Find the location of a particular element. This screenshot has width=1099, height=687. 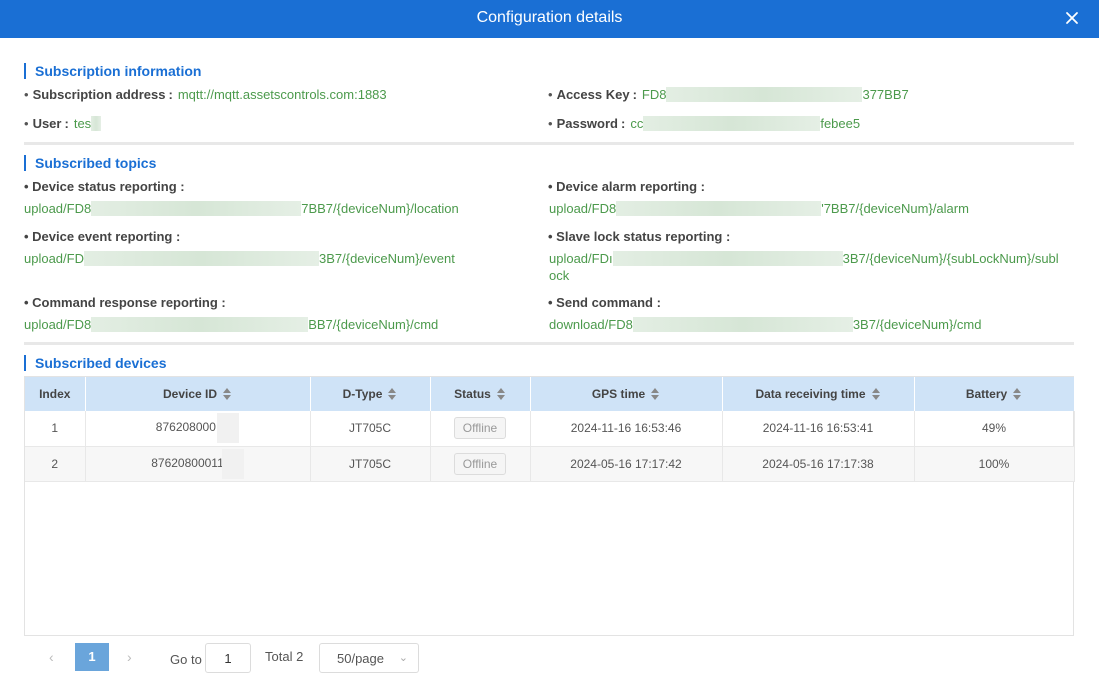

access-key-label: Access Key is located at coordinates (593, 94).